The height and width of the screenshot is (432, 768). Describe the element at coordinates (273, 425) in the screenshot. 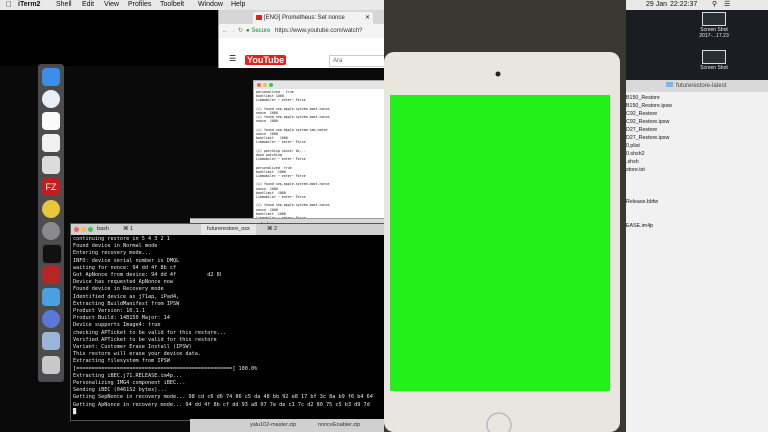

I see `download-item-1: yalu102-master.zip` at that location.